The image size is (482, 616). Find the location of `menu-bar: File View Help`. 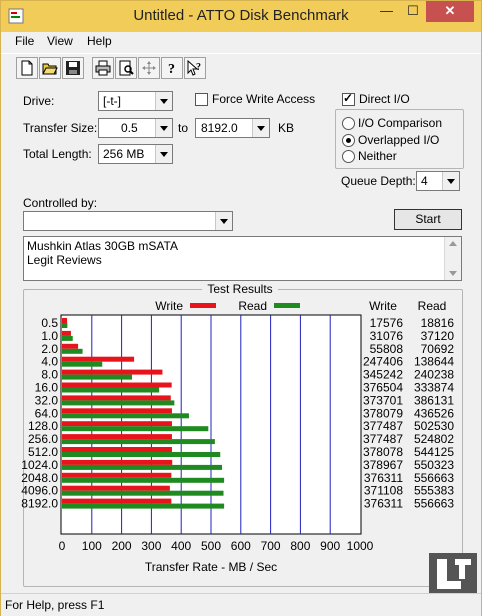

menu-bar: File View Help is located at coordinates (241, 41).